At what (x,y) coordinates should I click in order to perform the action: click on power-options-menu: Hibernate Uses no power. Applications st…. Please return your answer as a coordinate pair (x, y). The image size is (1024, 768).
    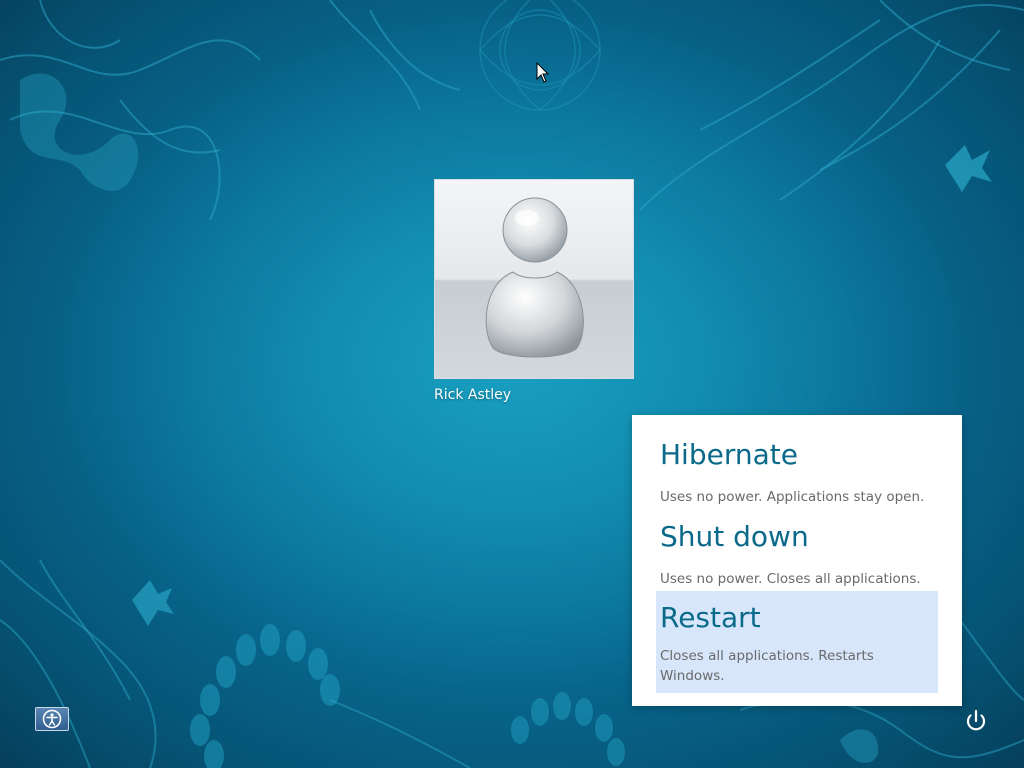
    Looking at the image, I should click on (797, 560).